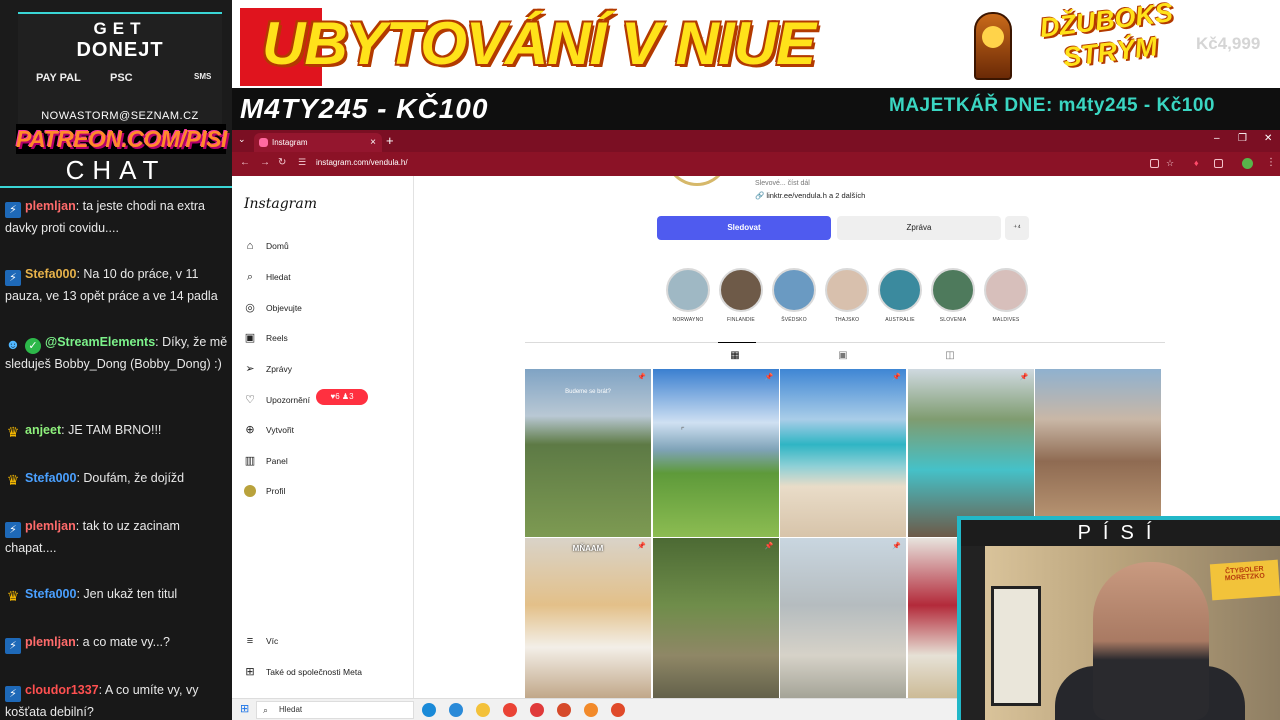  What do you see at coordinates (324, 277) in the screenshot?
I see `sidebar-item-1: ⌕ Hledat` at bounding box center [324, 277].